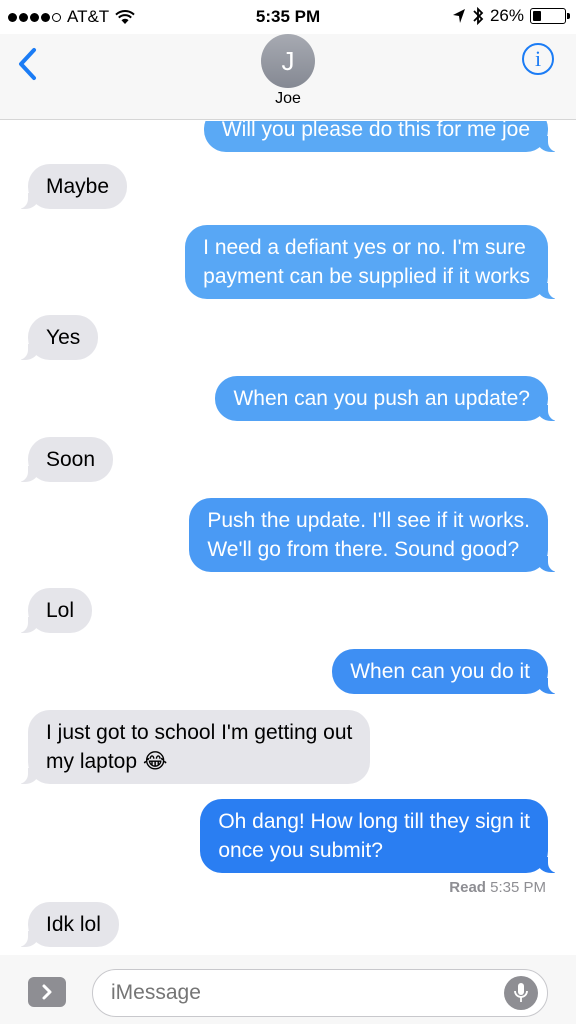 This screenshot has width=576, height=1024. I want to click on back-button, so click(29, 64).